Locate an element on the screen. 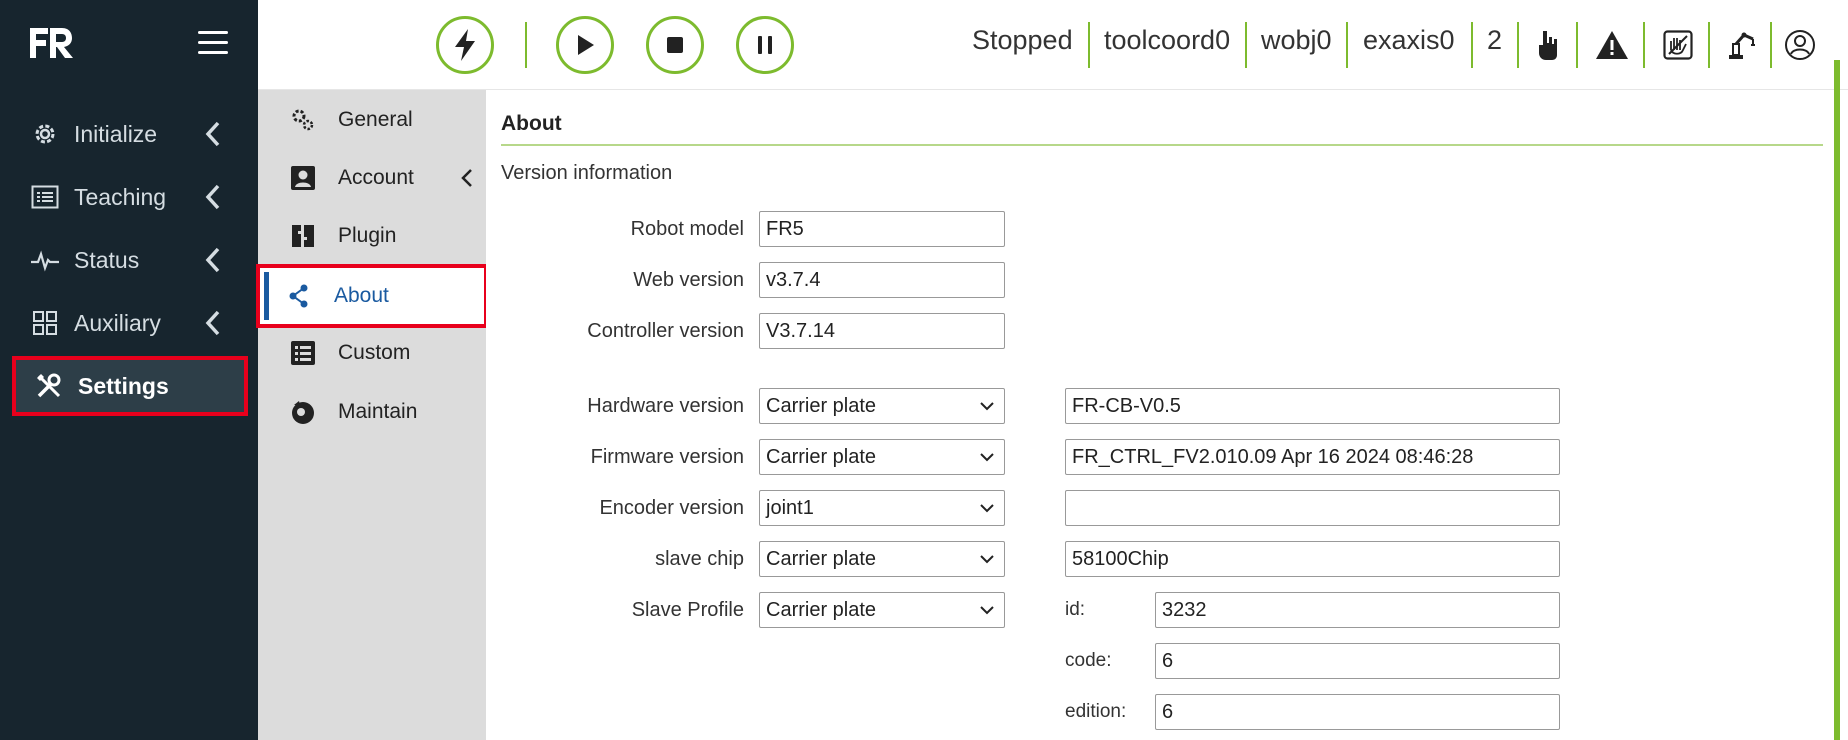 This screenshot has width=1848, height=740. encoder-version-field is located at coordinates (1312, 508).